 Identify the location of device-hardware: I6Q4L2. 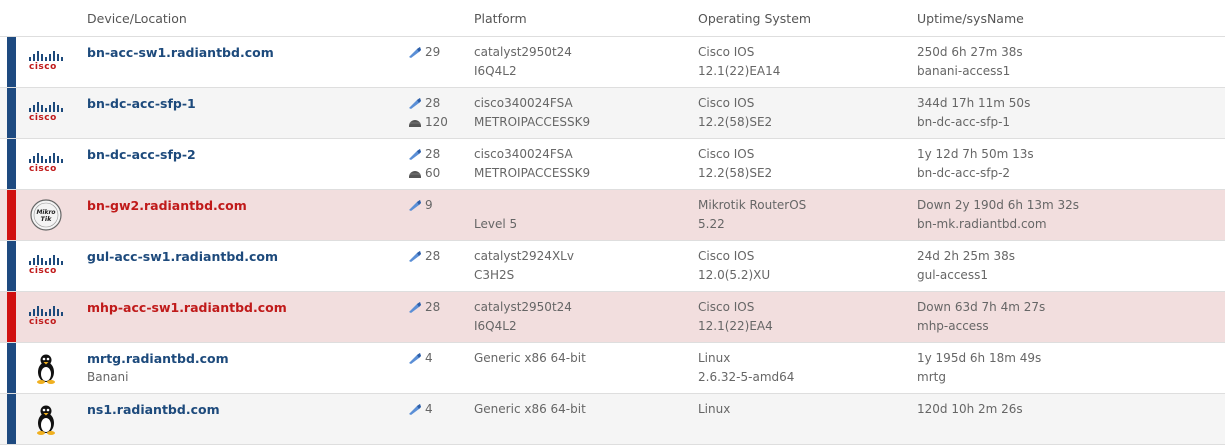
(495, 71).